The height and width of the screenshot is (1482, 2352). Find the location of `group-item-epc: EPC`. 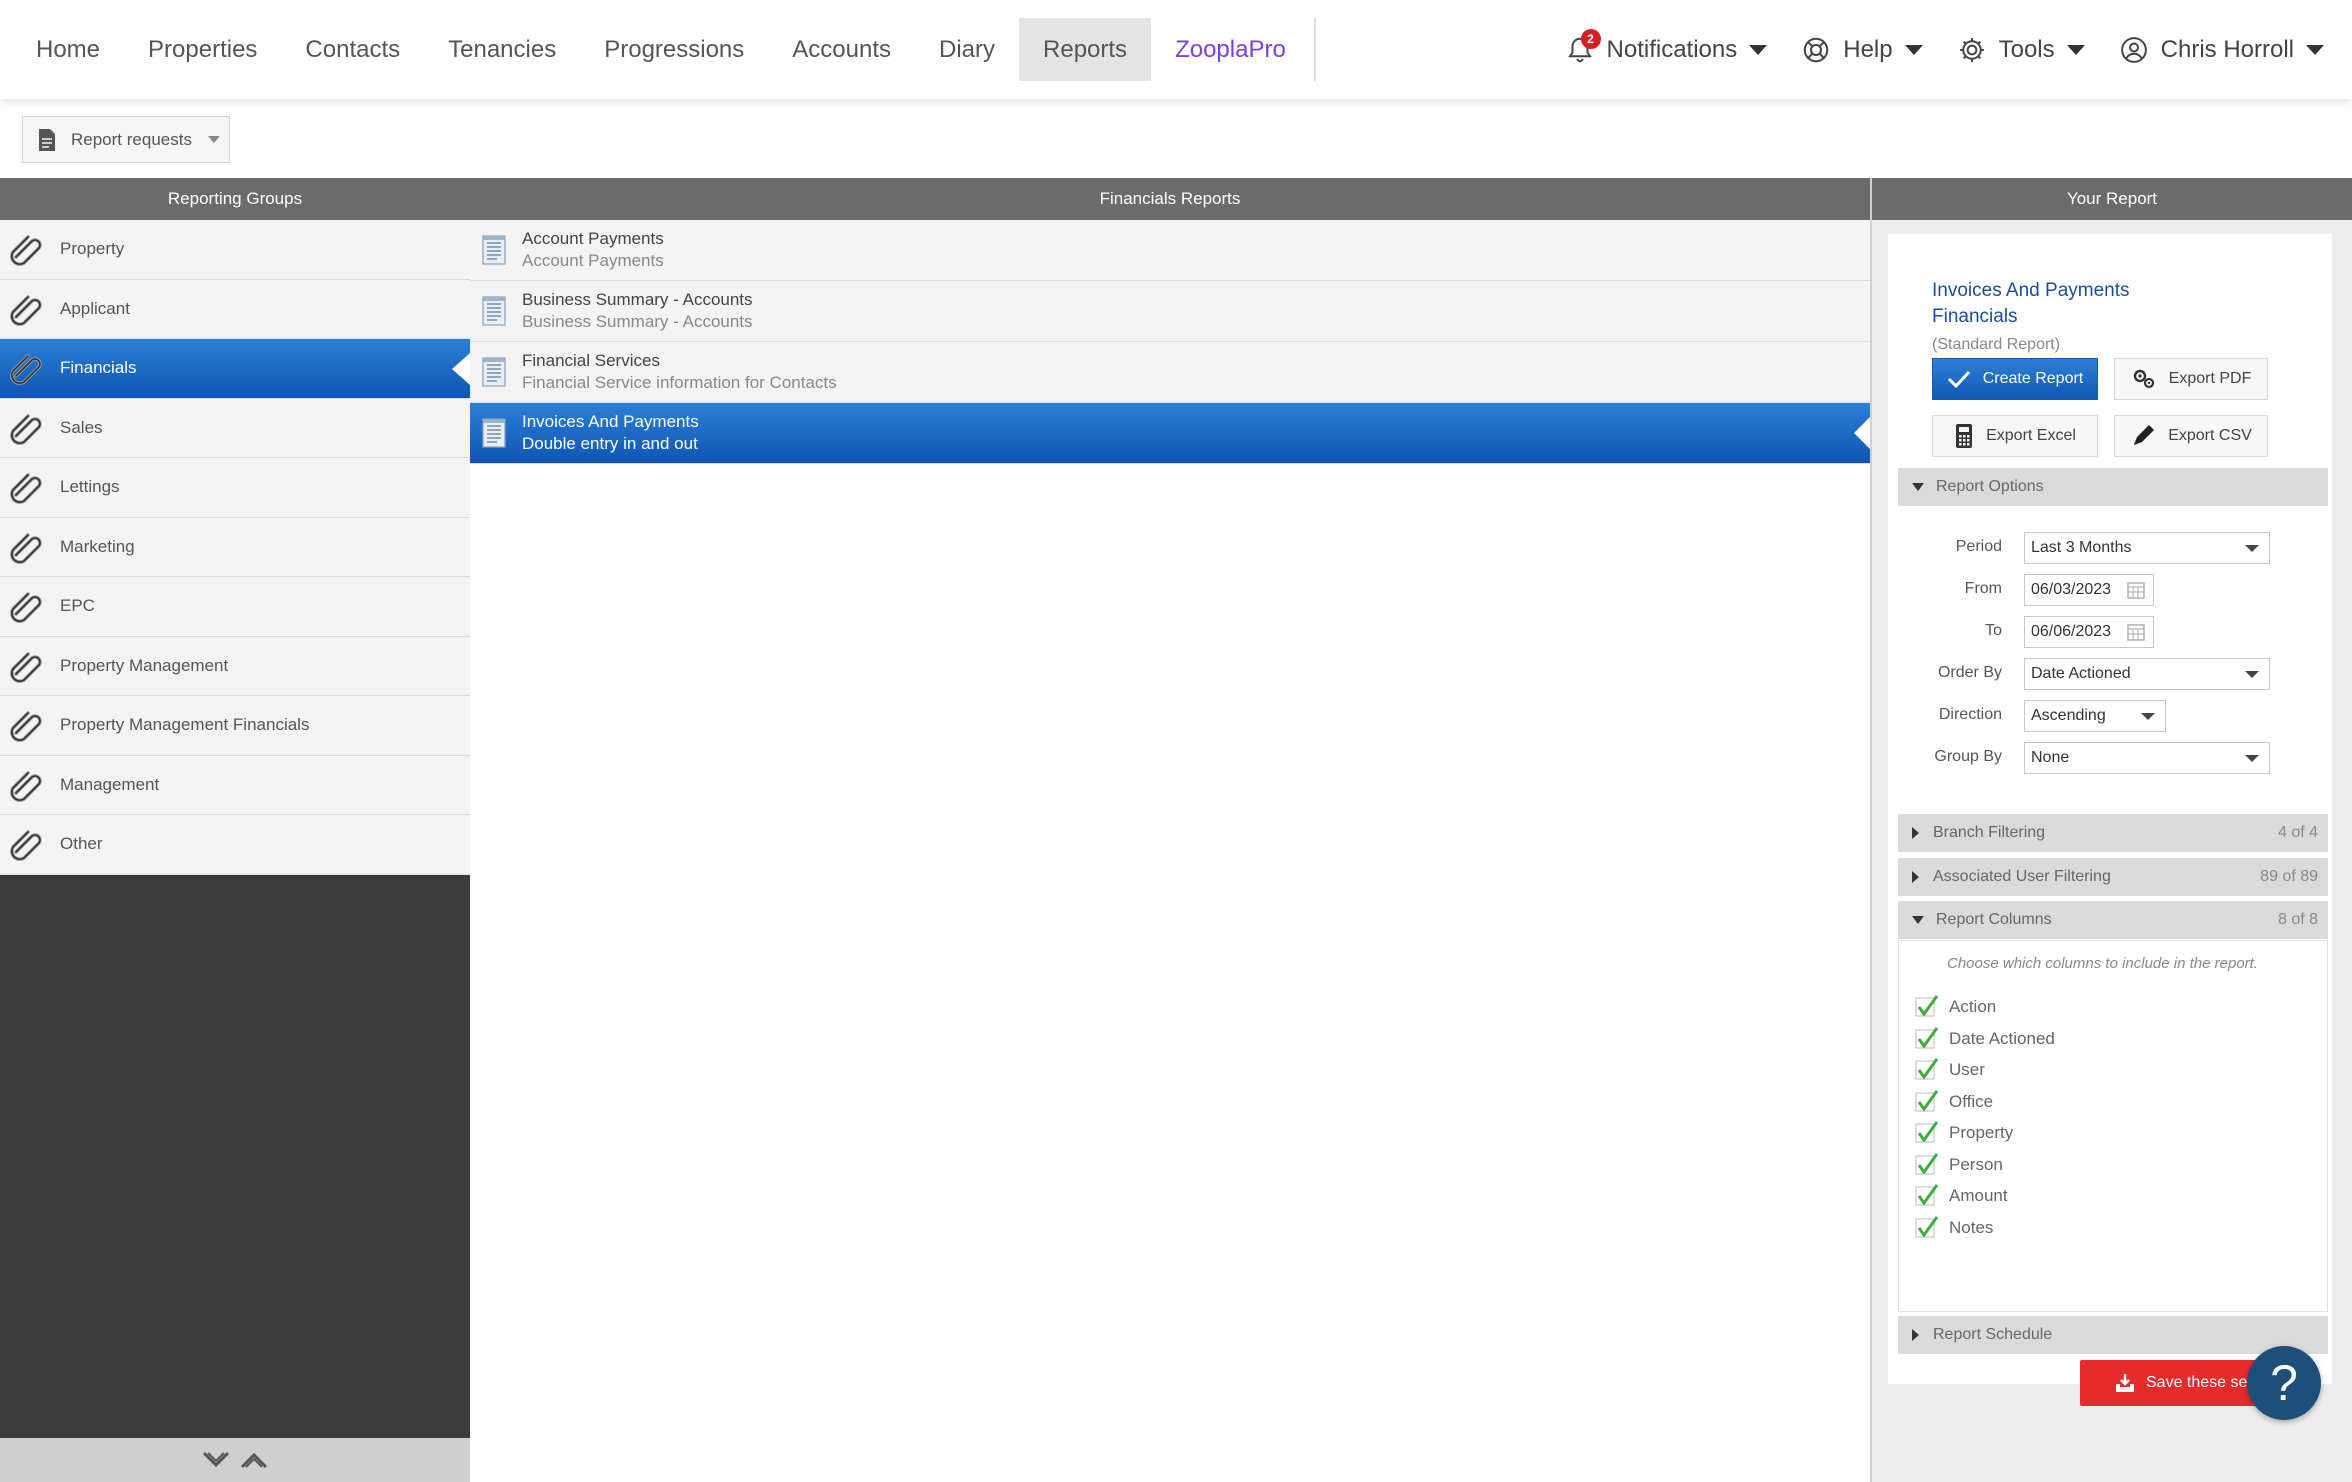

group-item-epc: EPC is located at coordinates (235, 607).